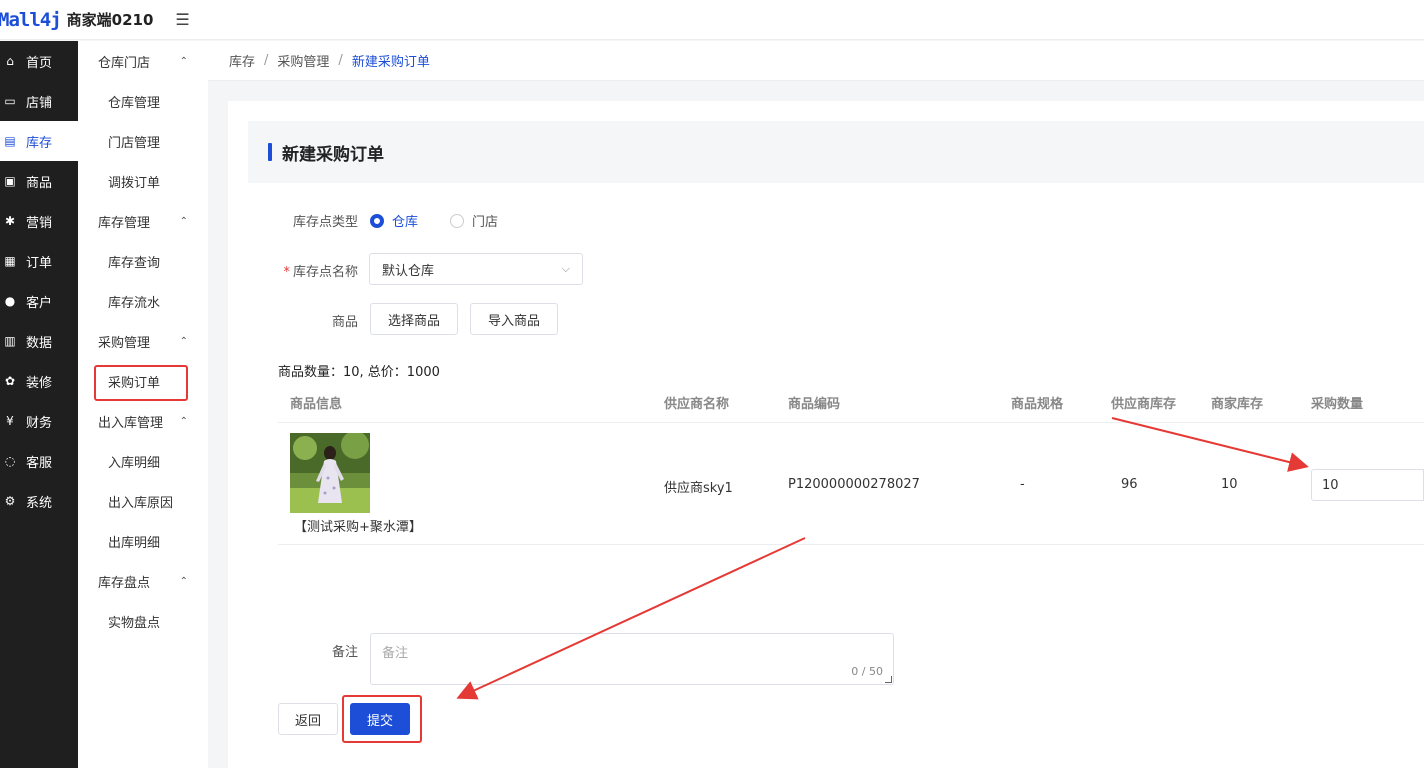  I want to click on product-name: 【测试采购+聚水潭】, so click(358, 527).